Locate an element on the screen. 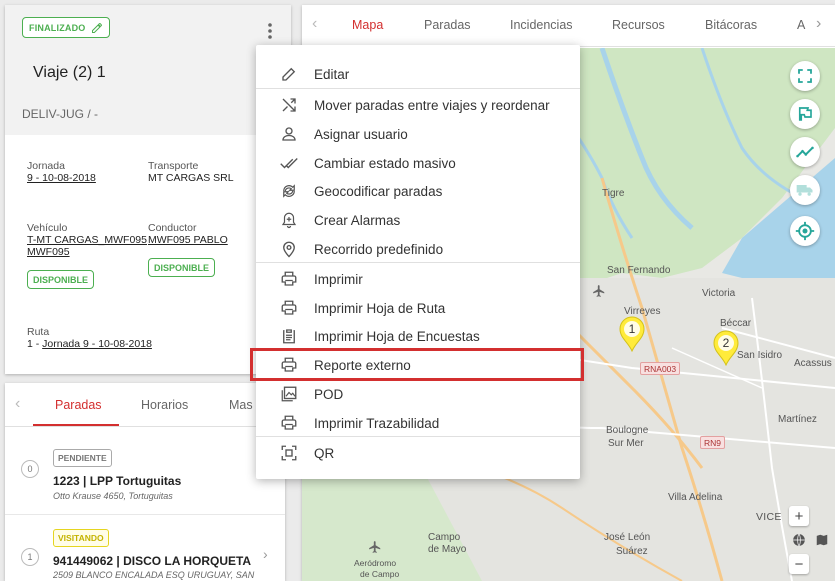 This screenshot has width=835, height=581. tab-horarios: Horarios is located at coordinates (164, 405).